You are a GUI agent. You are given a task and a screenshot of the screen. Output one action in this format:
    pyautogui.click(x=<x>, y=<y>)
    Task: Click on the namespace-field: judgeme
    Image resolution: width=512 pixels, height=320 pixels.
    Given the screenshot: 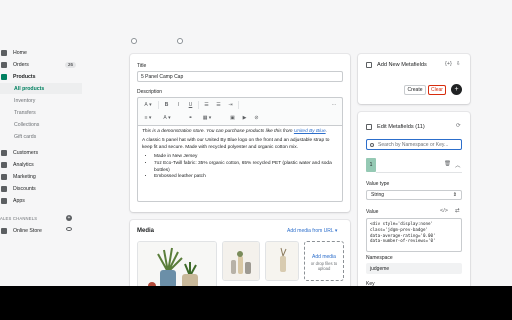 What is the action you would take?
    pyautogui.click(x=414, y=268)
    